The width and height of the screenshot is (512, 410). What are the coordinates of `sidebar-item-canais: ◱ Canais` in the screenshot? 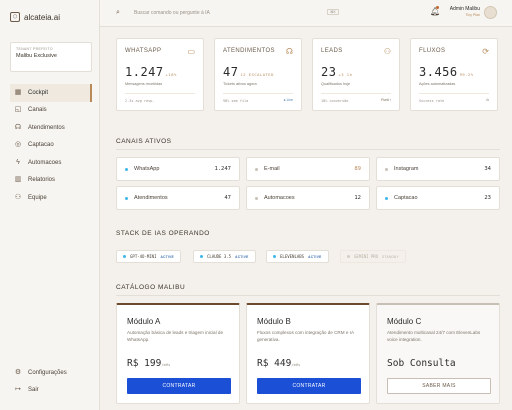 It's located at (51, 111).